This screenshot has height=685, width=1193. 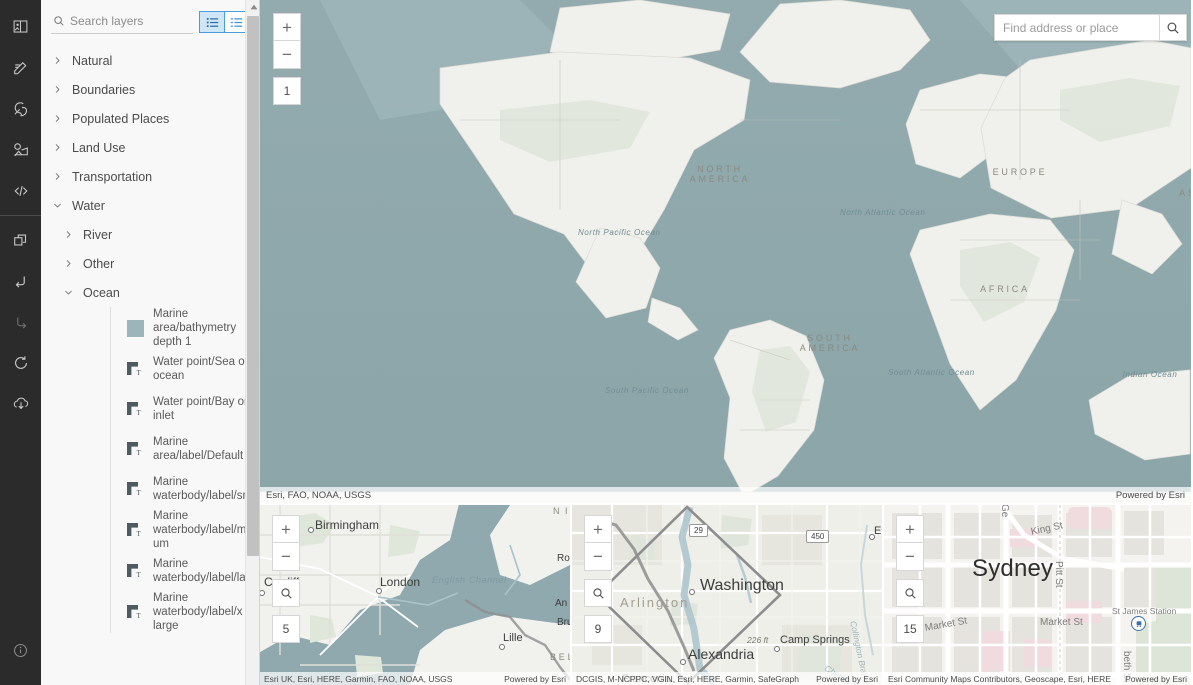 I want to click on layer-label: Water point/Sea or ocean, so click(x=201, y=369).